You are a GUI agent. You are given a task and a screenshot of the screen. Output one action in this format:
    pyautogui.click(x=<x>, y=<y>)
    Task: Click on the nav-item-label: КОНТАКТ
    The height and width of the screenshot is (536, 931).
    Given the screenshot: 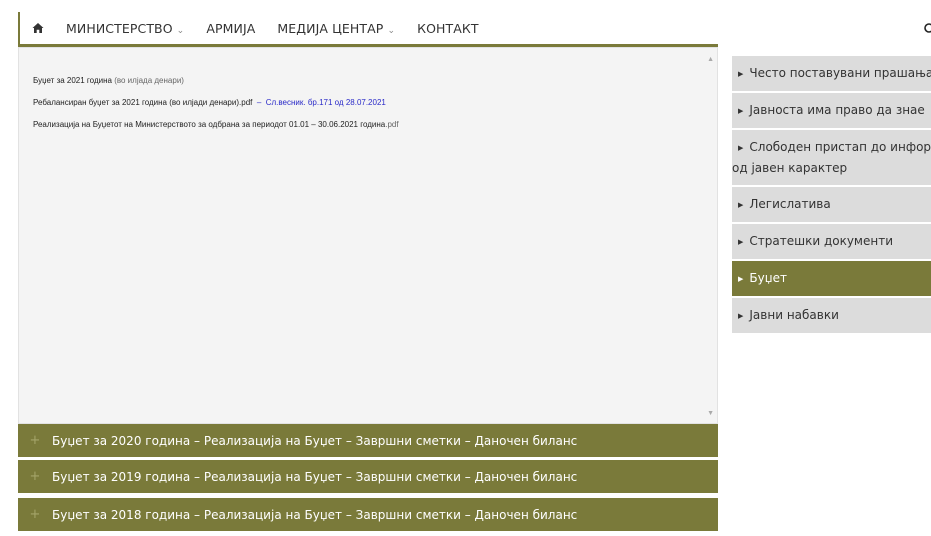 What is the action you would take?
    pyautogui.click(x=448, y=28)
    